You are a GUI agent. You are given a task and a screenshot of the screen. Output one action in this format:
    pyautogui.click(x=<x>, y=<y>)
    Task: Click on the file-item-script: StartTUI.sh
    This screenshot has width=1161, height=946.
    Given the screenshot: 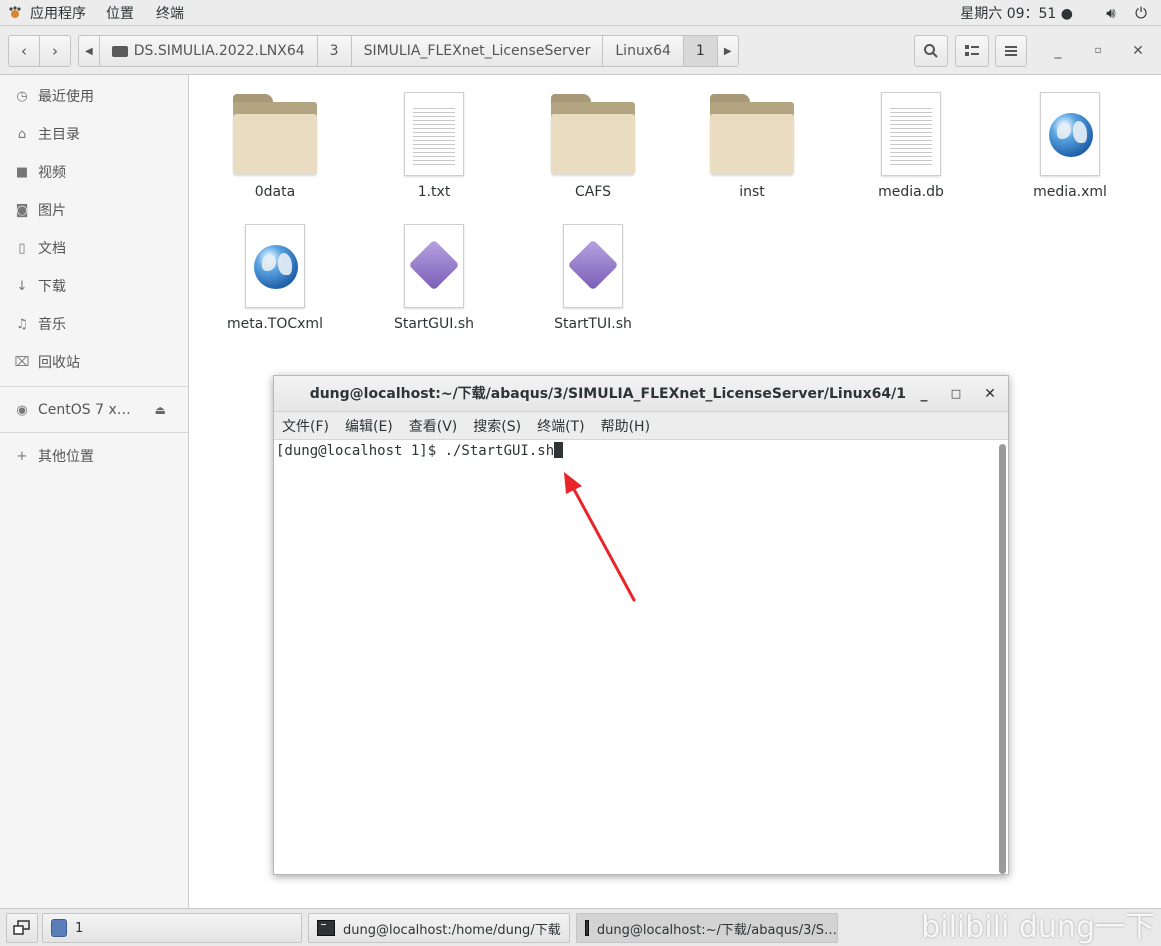 What is the action you would take?
    pyautogui.click(x=593, y=278)
    